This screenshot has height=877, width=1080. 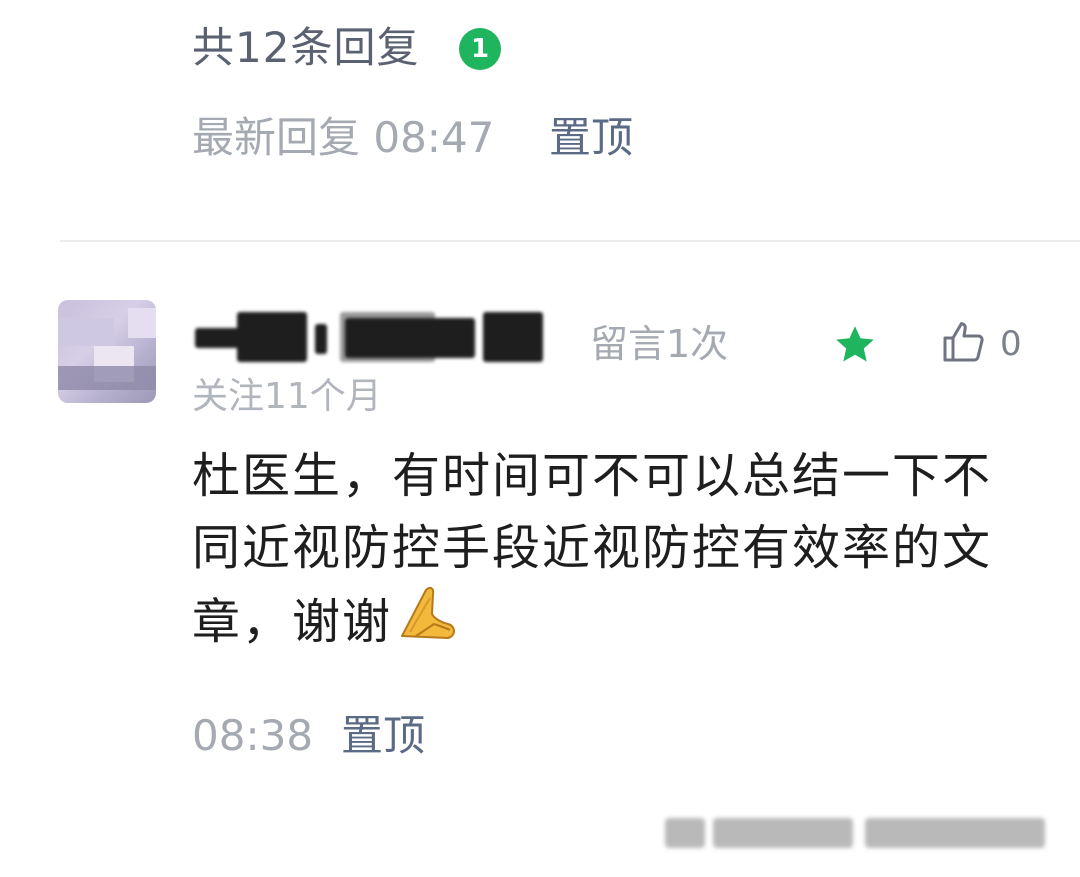 I want to click on unread-badge: 1, so click(x=480, y=49).